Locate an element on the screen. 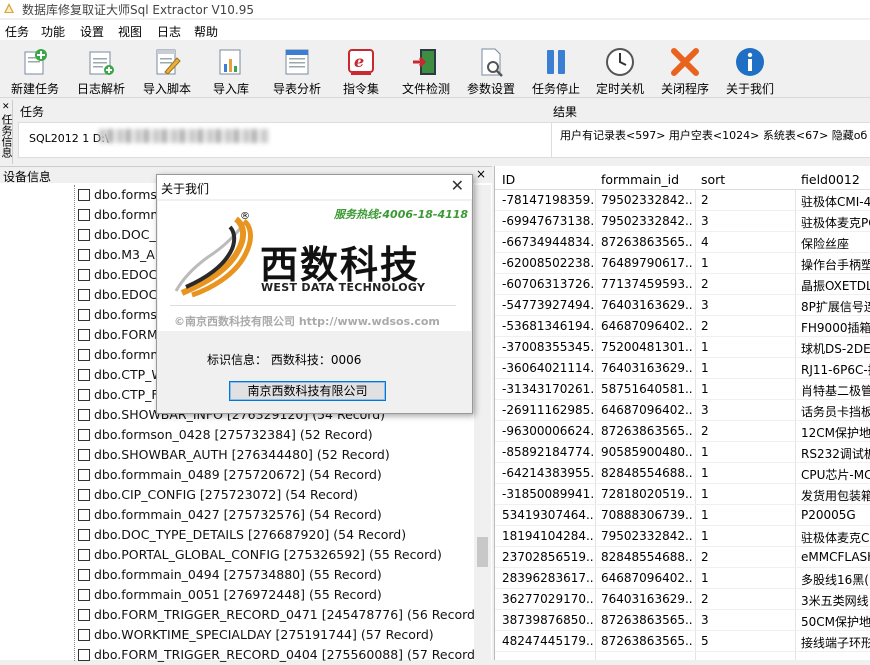 The height and width of the screenshot is (665, 870). cell-field0012: 保险丝座 is located at coordinates (825, 244).